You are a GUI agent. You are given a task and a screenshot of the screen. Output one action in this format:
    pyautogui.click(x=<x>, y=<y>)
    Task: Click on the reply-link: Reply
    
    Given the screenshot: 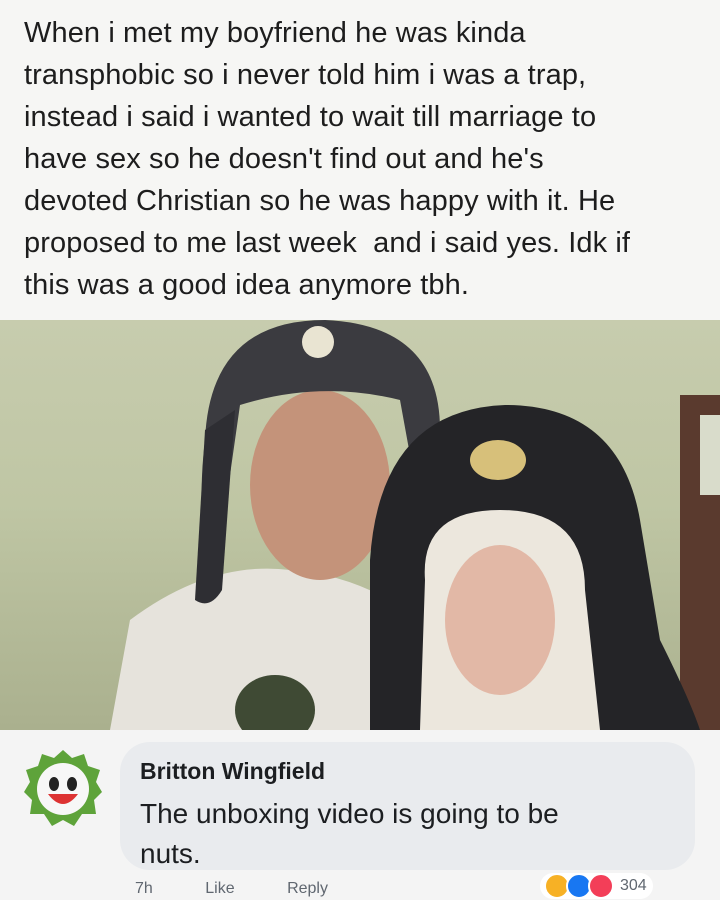 What is the action you would take?
    pyautogui.click(x=307, y=888)
    